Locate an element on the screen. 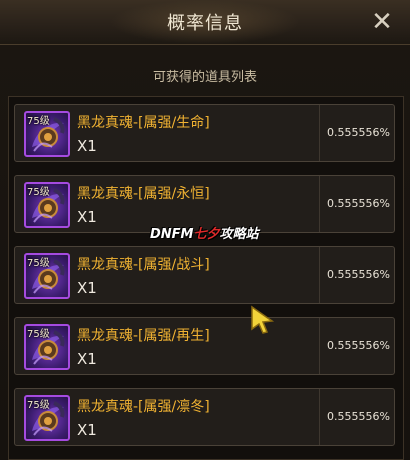 This screenshot has width=410, height=460. close-icon: ✕ is located at coordinates (382, 22).